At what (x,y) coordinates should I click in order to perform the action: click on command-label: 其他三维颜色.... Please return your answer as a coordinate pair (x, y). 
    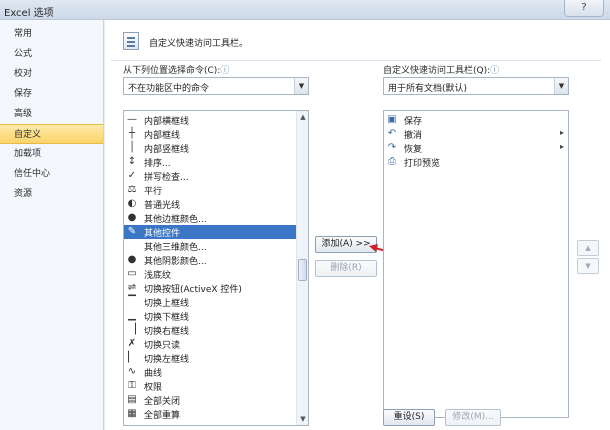
    Looking at the image, I should click on (175, 248).